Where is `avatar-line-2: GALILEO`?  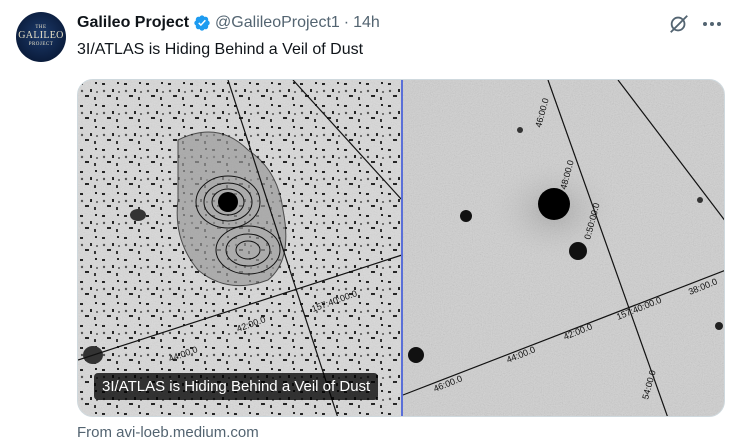
avatar-line-2: GALILEO is located at coordinates (41, 35).